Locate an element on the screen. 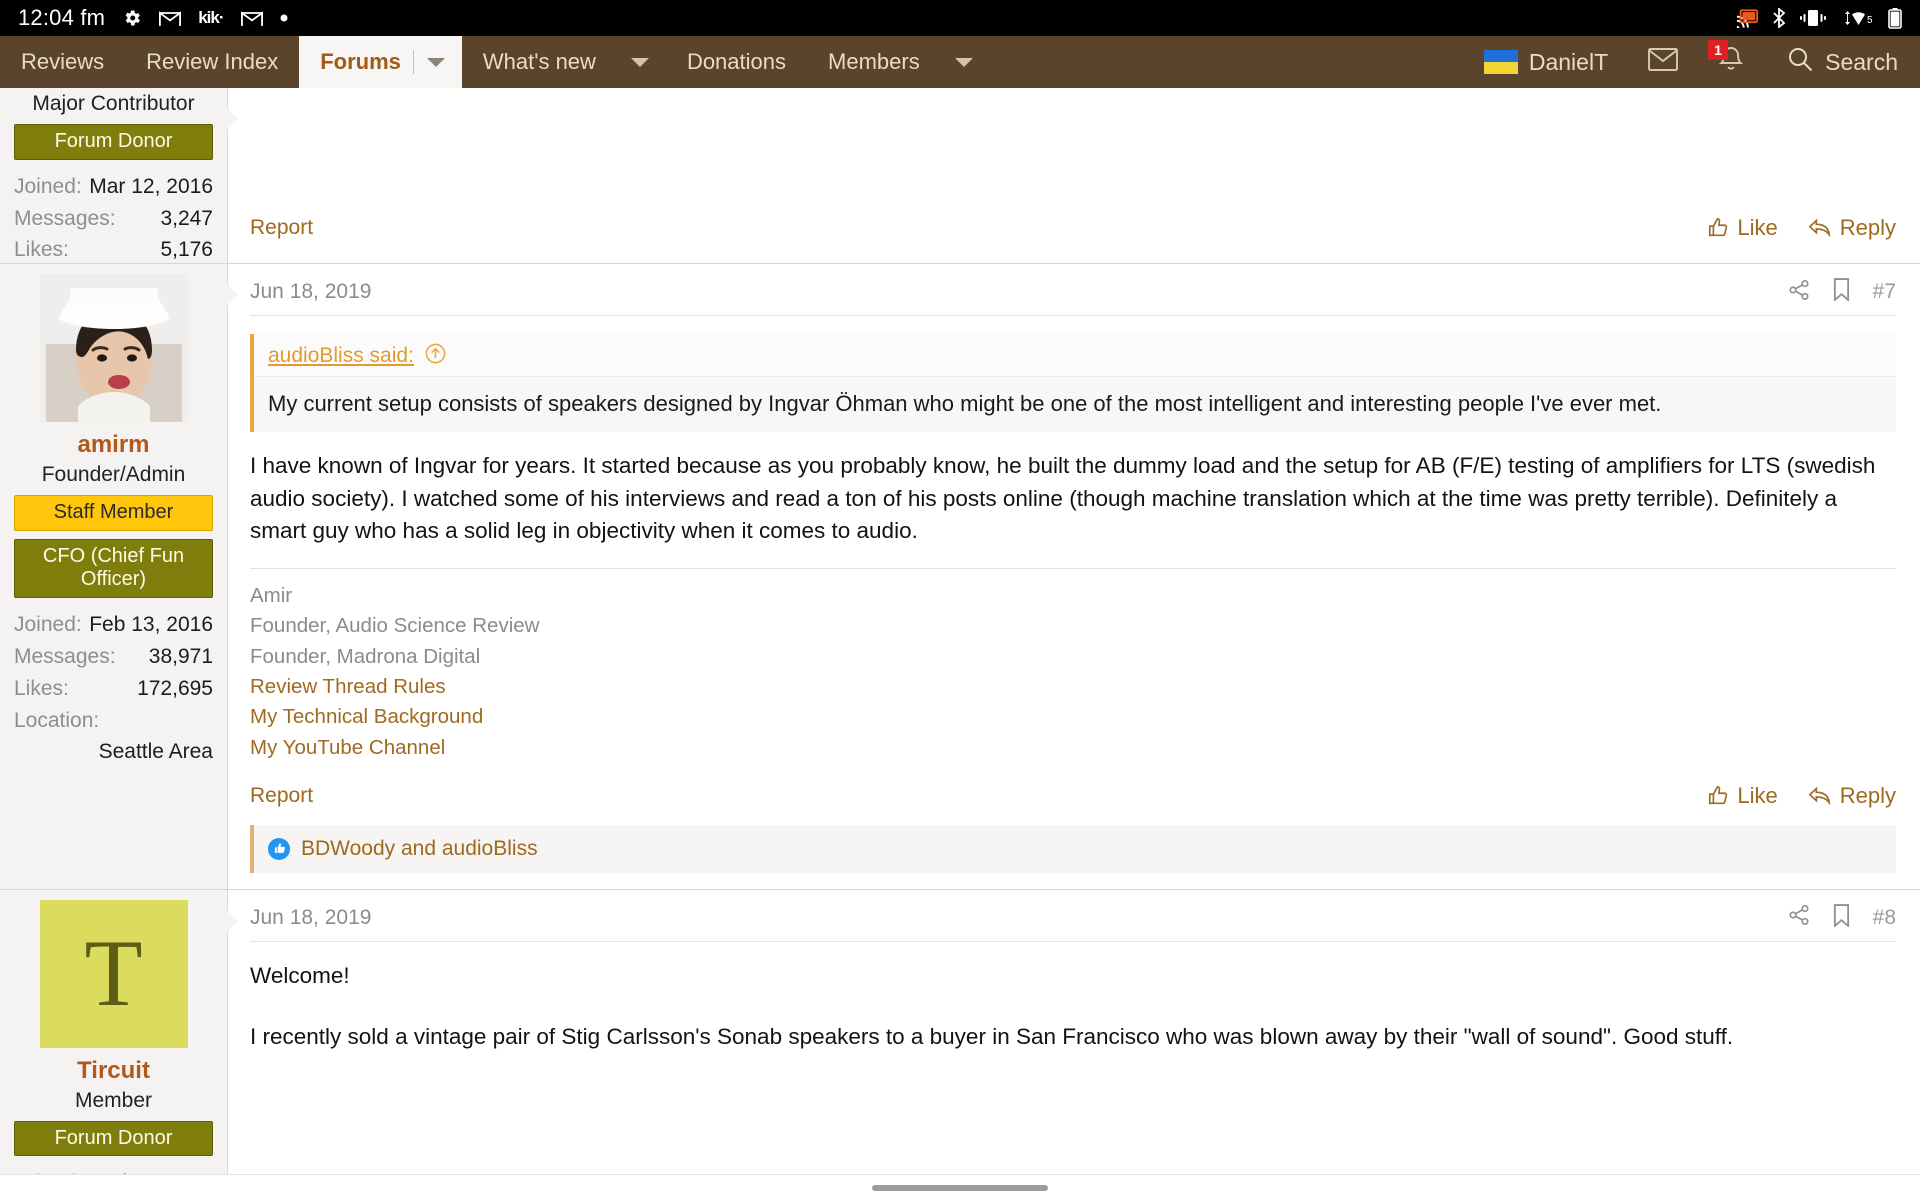  avatar: T is located at coordinates (113, 973).